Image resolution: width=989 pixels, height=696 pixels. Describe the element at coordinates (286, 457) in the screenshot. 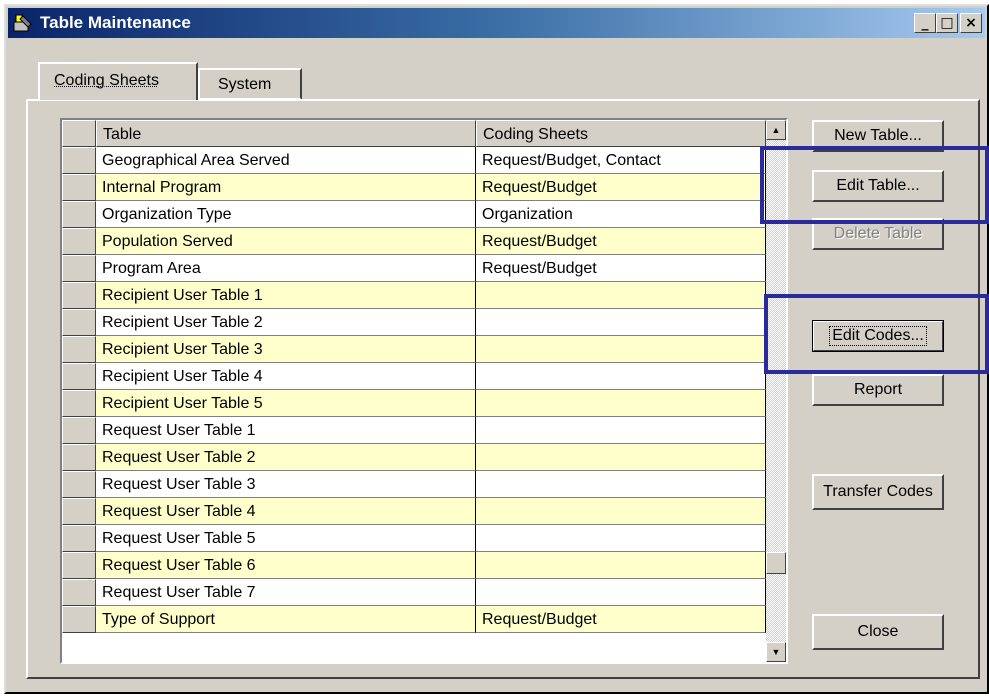

I see `cell-table-name: Request User Table 2` at that location.